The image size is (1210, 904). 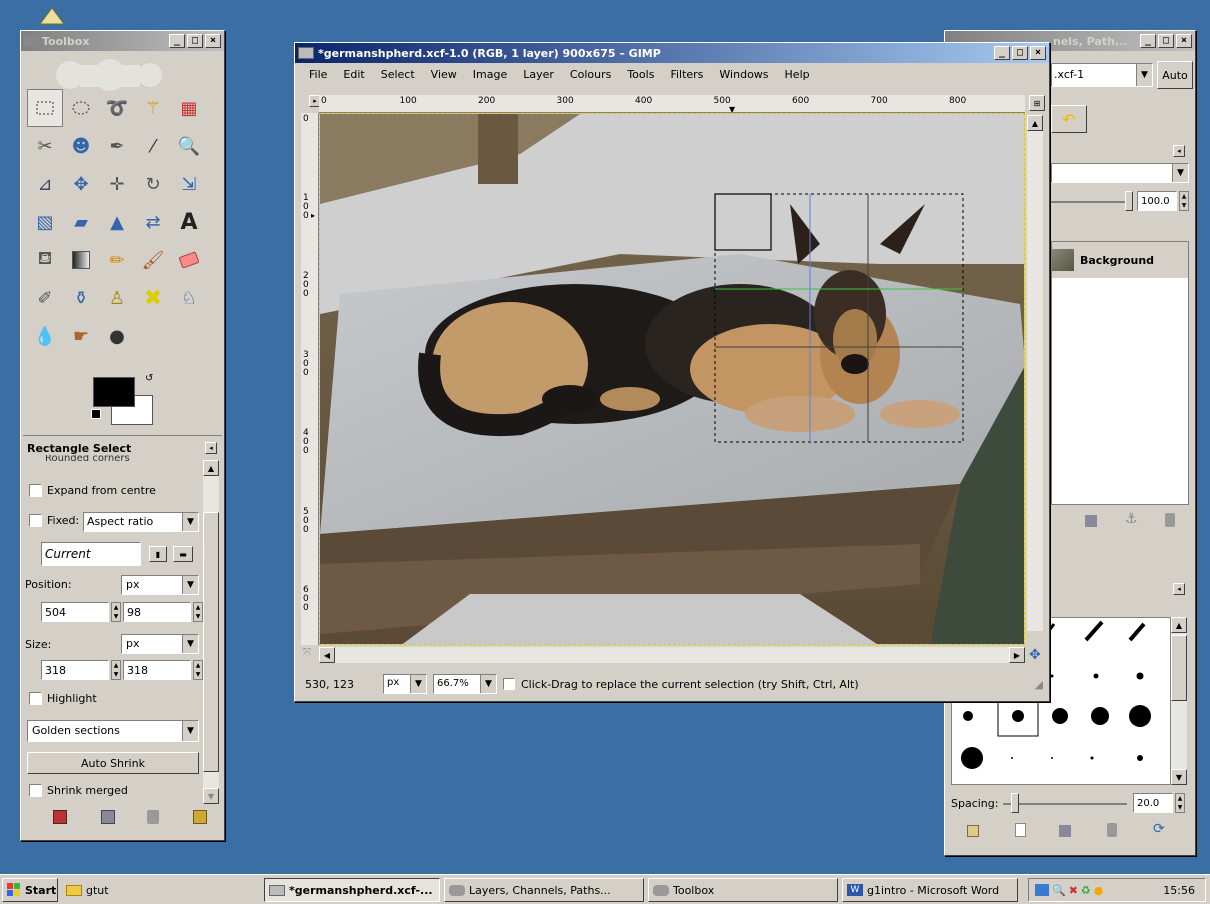 What do you see at coordinates (45, 108) in the screenshot?
I see `rect-select-tool` at bounding box center [45, 108].